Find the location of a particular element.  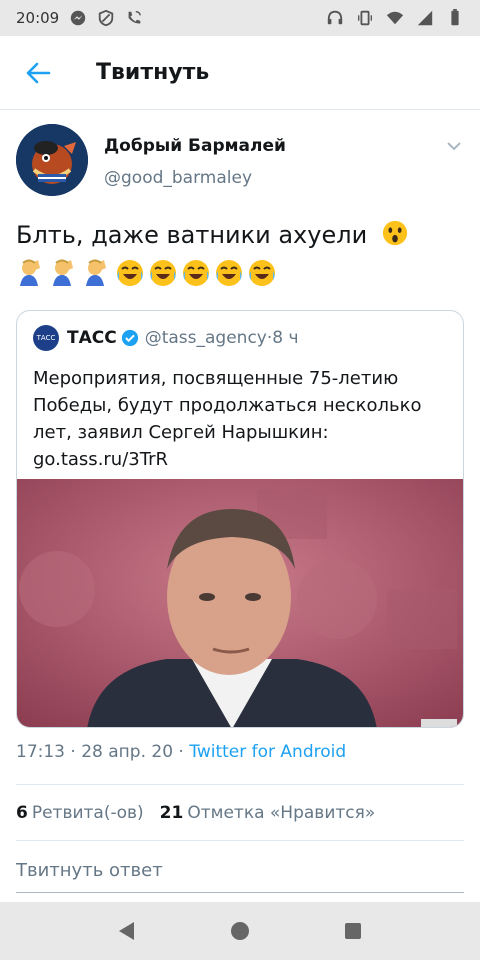

likes-count: 21 is located at coordinates (171, 813).